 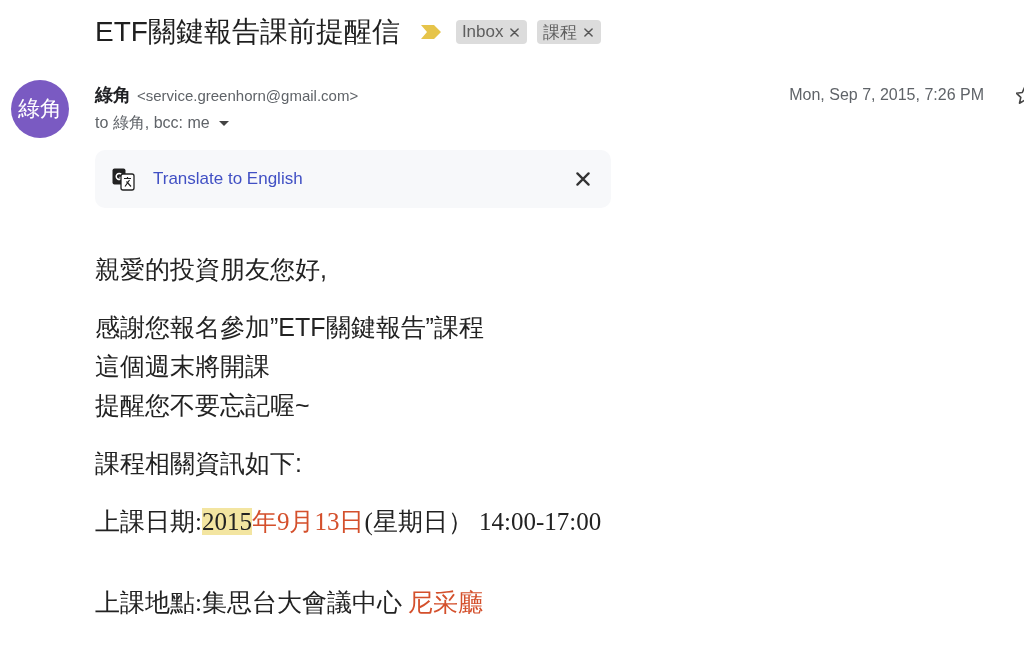 I want to click on avatar: 綠角, so click(x=40, y=109).